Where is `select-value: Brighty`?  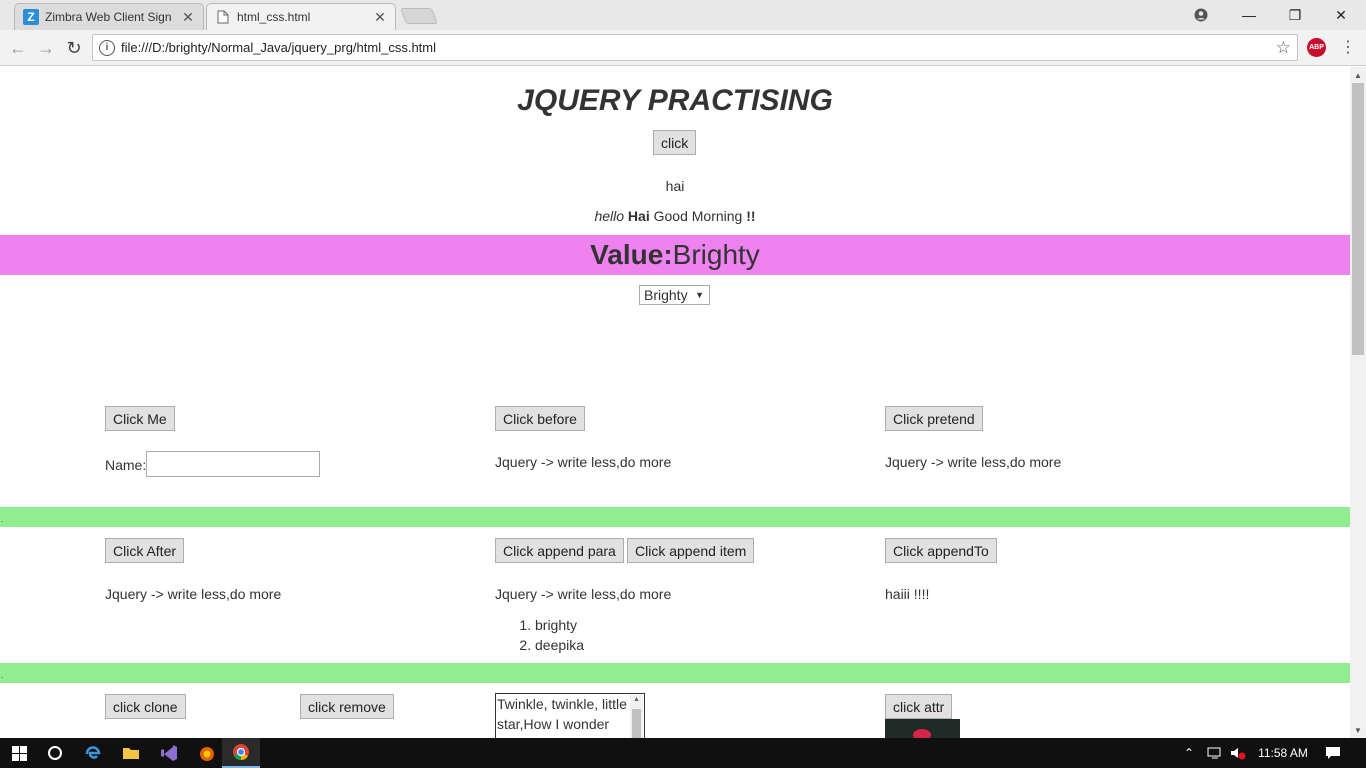 select-value: Brighty is located at coordinates (666, 295).